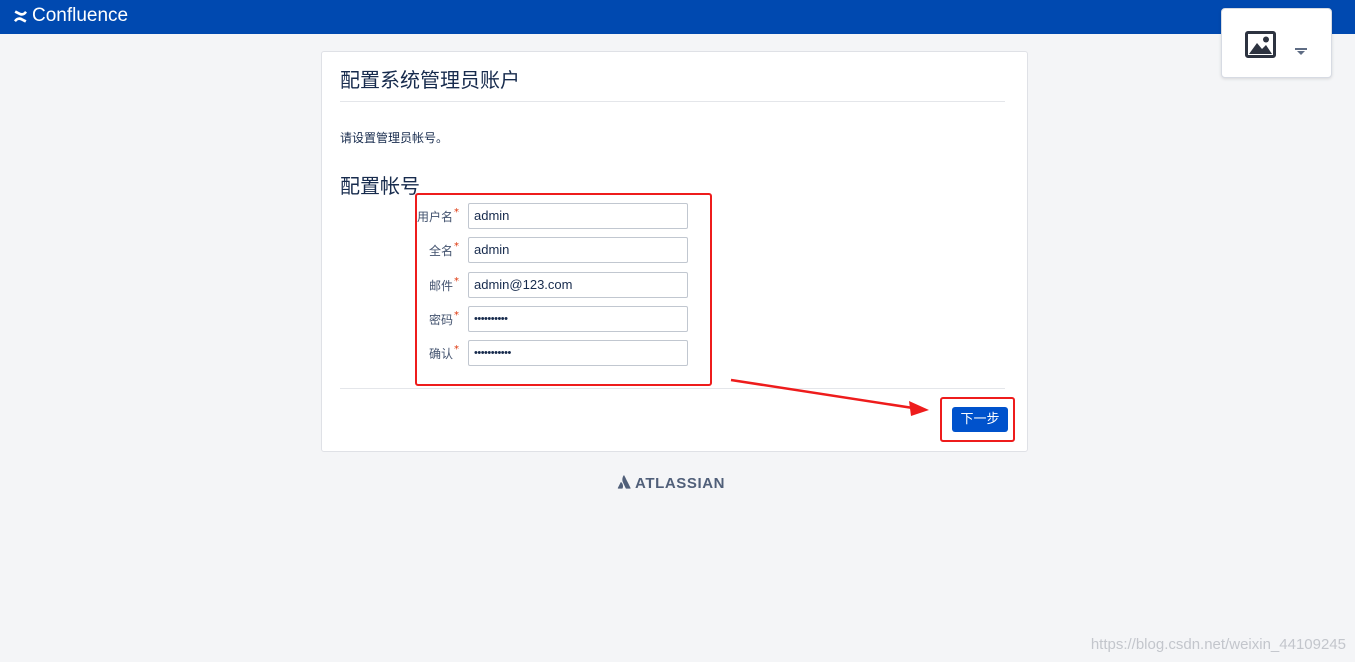  Describe the element at coordinates (624, 483) in the screenshot. I see `atlassian-logo-icon` at that location.